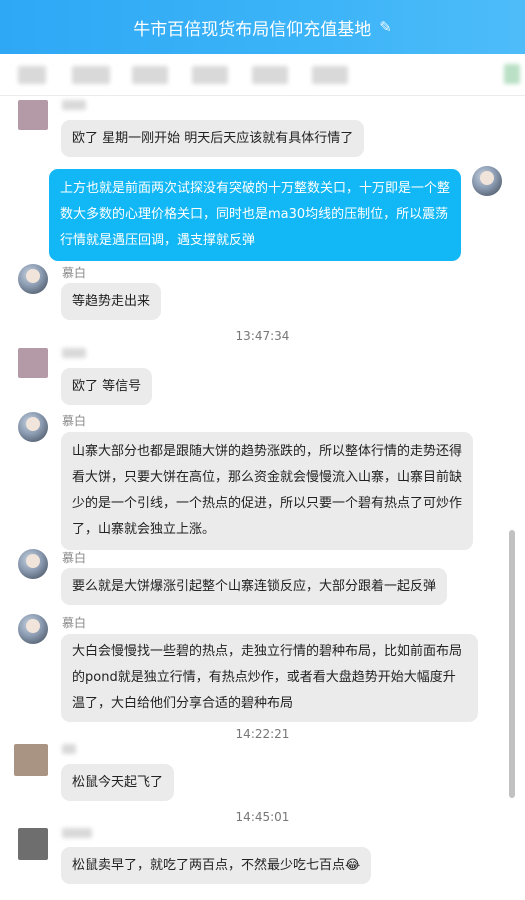 This screenshot has width=525, height=900. I want to click on edit-title-icon: ✎, so click(385, 27).